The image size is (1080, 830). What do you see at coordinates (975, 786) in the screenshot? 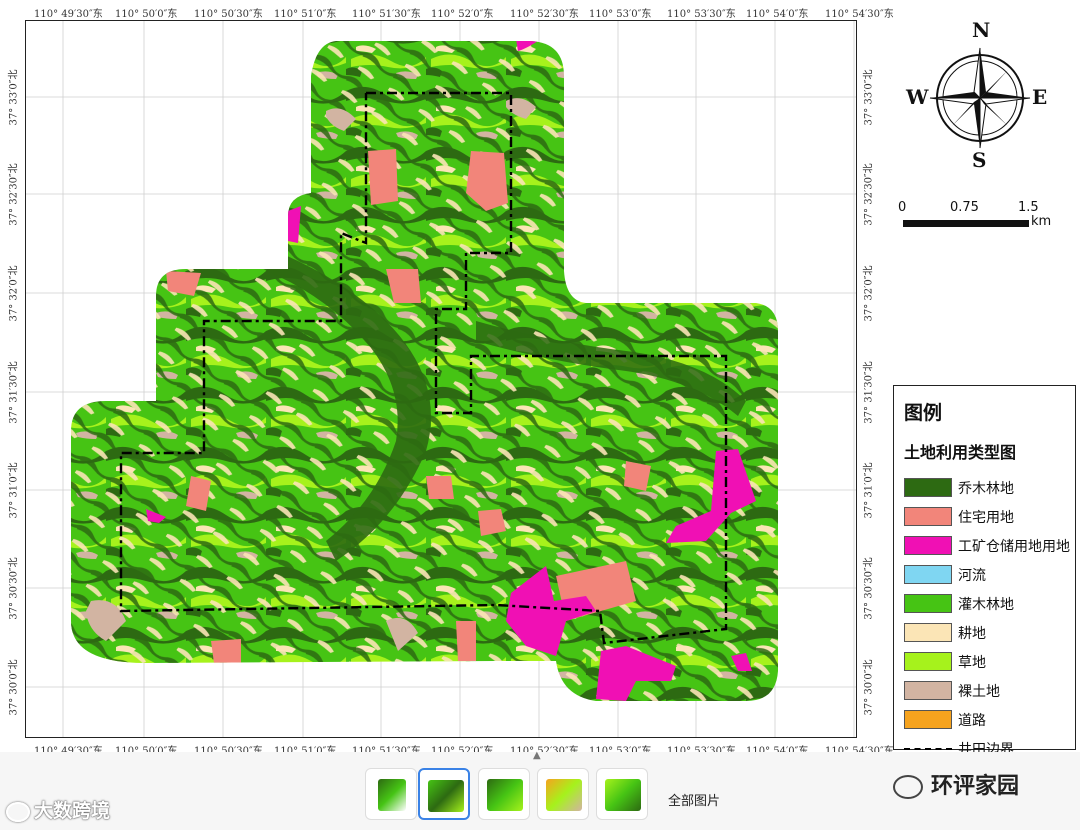
I see `watermark-right-text: 环评家园` at bounding box center [975, 786].